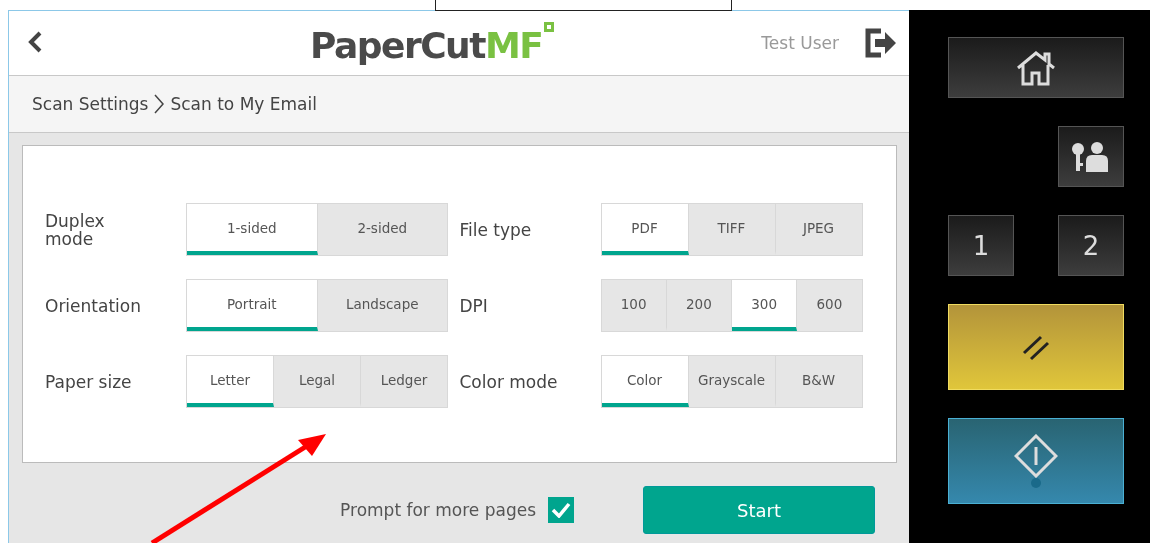  What do you see at coordinates (981, 245) in the screenshot?
I see `number-key: 1` at bounding box center [981, 245].